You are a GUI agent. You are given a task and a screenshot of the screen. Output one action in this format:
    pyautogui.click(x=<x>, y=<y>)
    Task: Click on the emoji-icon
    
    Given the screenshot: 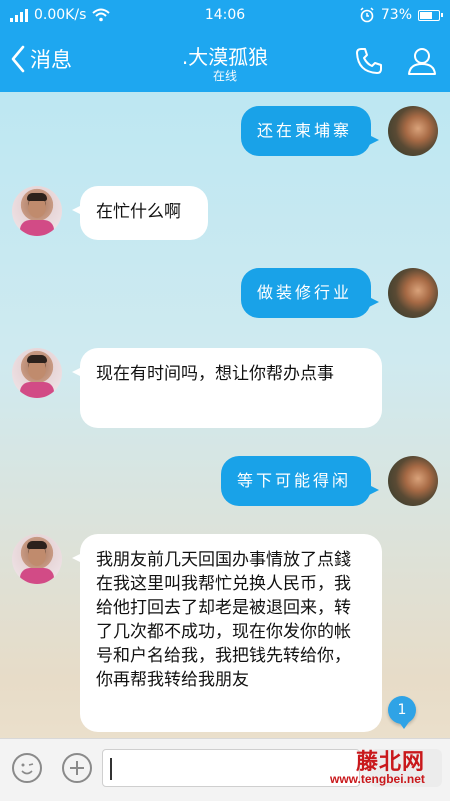 What is the action you would take?
    pyautogui.click(x=27, y=768)
    